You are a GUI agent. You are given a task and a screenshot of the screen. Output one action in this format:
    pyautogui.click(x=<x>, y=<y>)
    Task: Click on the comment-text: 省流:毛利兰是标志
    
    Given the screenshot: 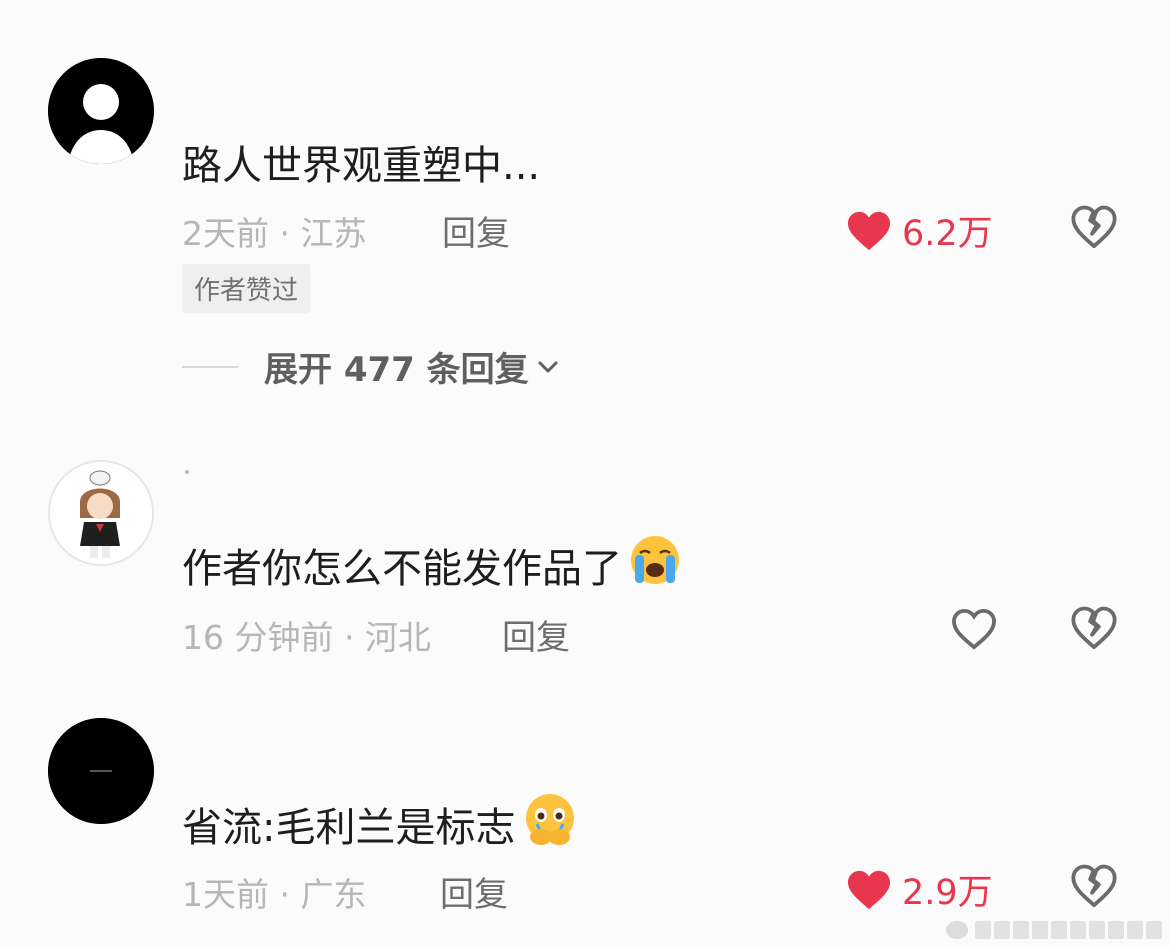 What is the action you would take?
    pyautogui.click(x=381, y=824)
    